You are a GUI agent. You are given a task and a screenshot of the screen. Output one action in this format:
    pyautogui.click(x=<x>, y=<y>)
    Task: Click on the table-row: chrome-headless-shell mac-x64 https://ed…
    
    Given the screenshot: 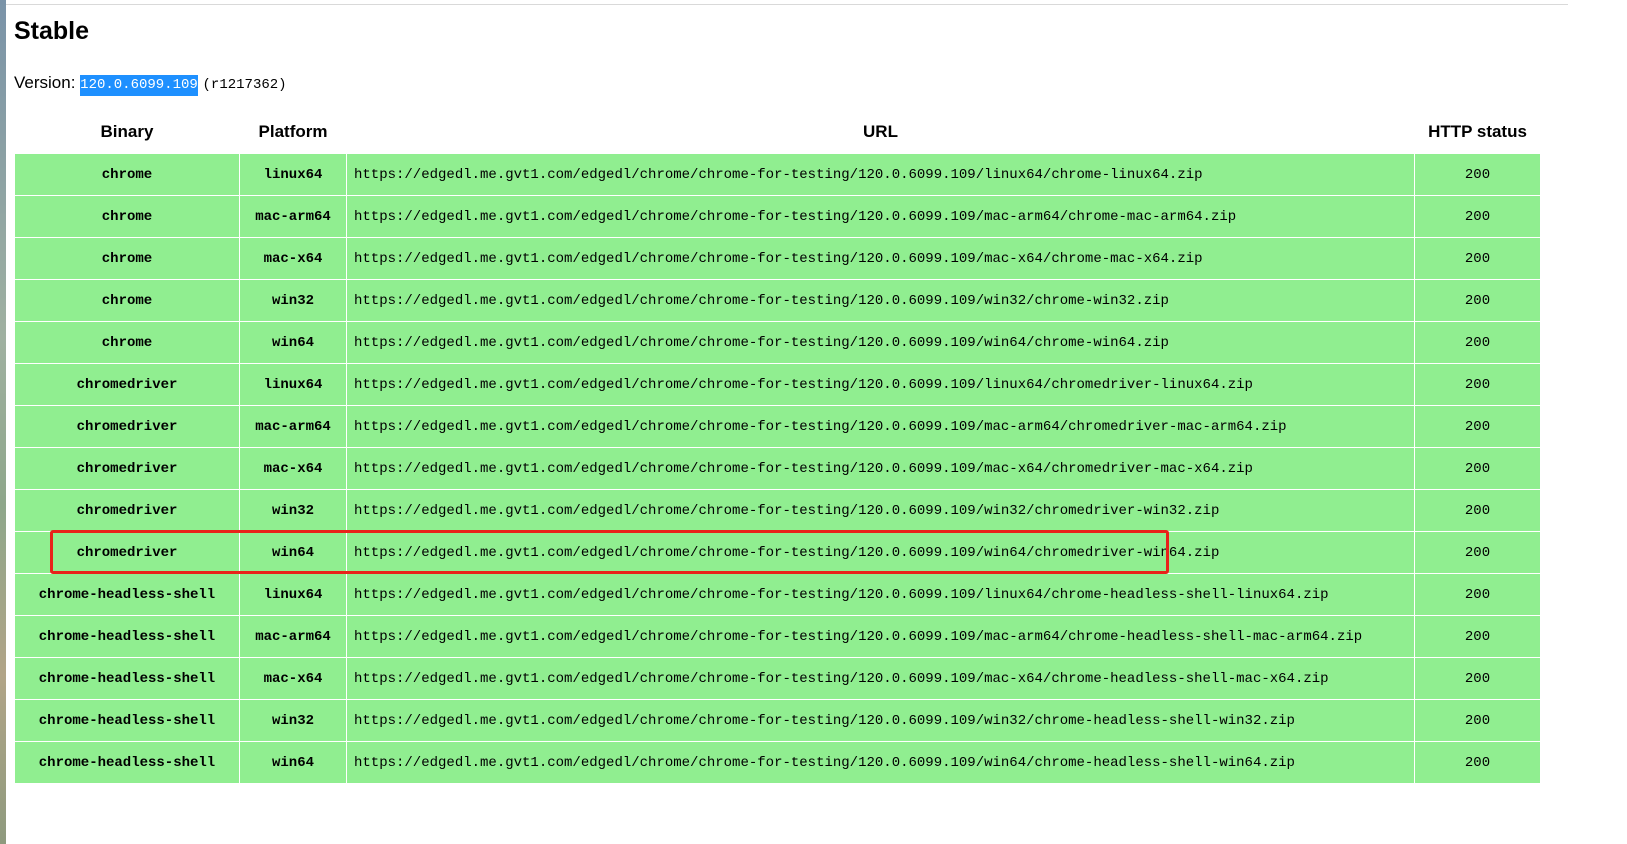 What is the action you would take?
    pyautogui.click(x=777, y=678)
    